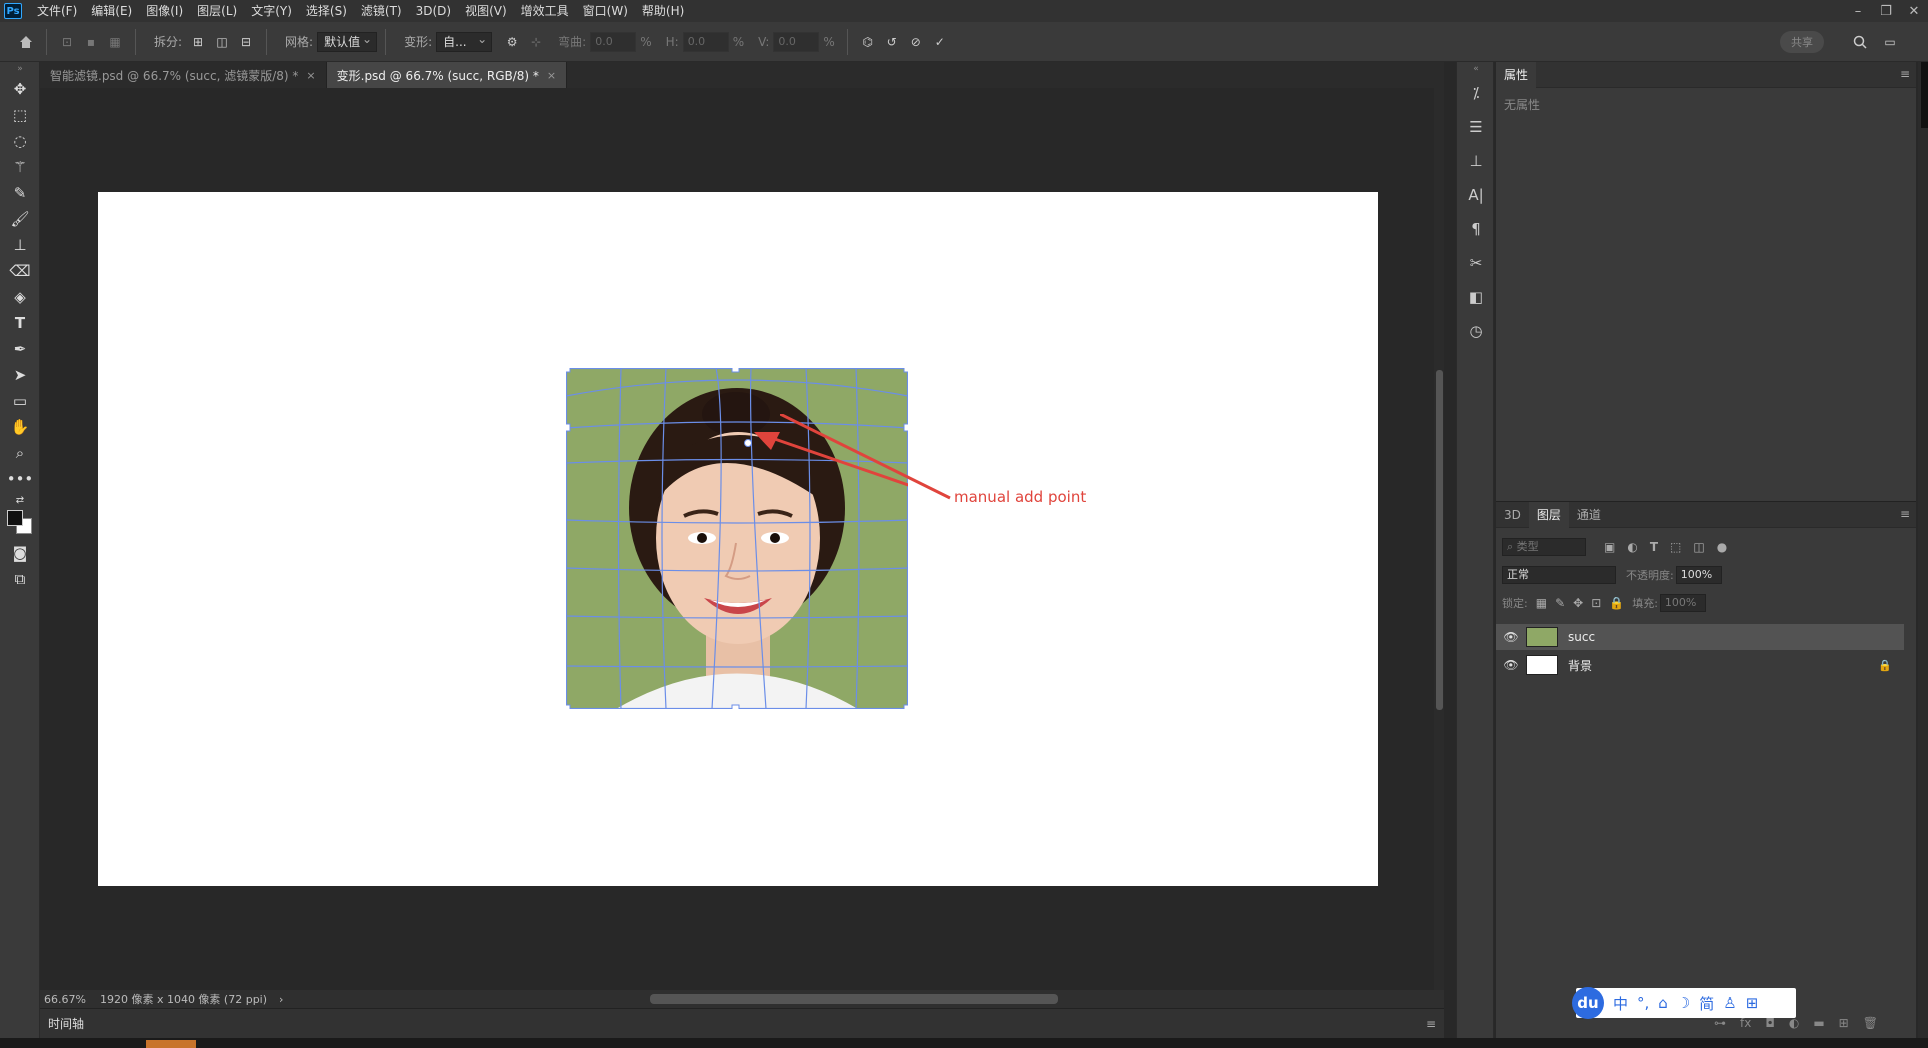 This screenshot has width=1928, height=1048. What do you see at coordinates (20, 167) in the screenshot?
I see `magic-wand-tool-icon: ⚚` at bounding box center [20, 167].